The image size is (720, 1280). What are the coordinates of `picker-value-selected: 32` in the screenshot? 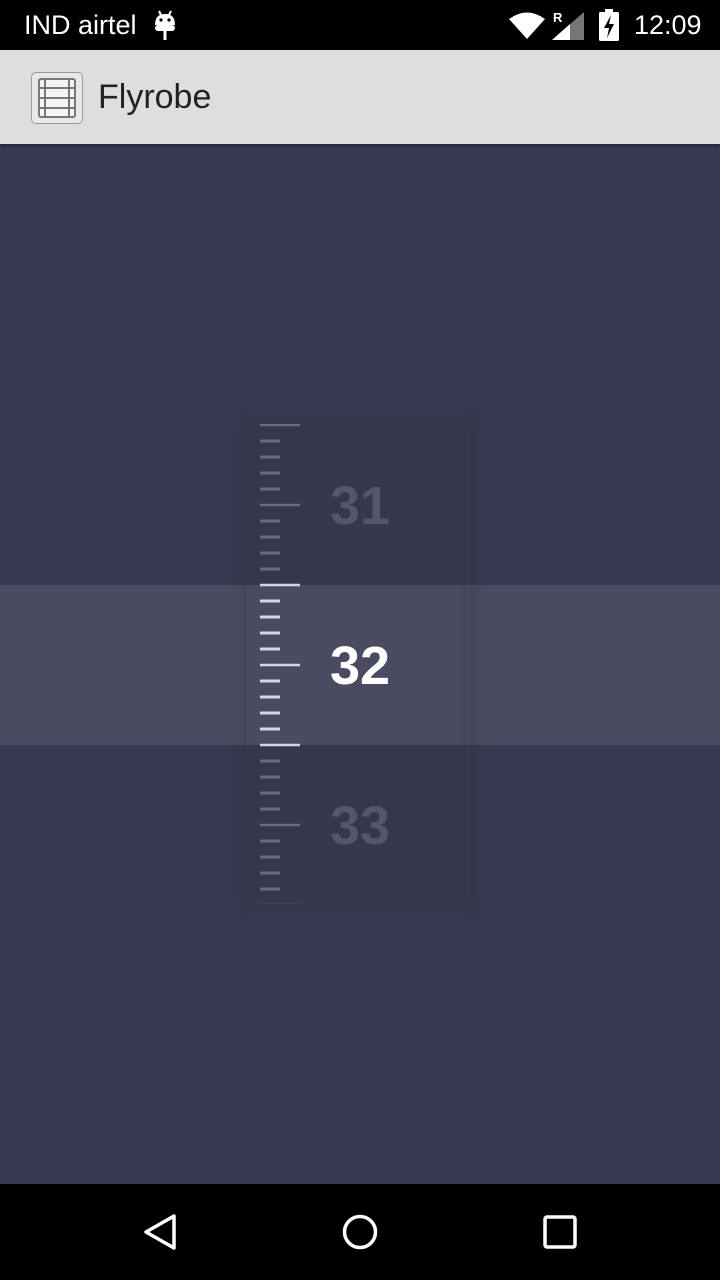 It's located at (360, 666).